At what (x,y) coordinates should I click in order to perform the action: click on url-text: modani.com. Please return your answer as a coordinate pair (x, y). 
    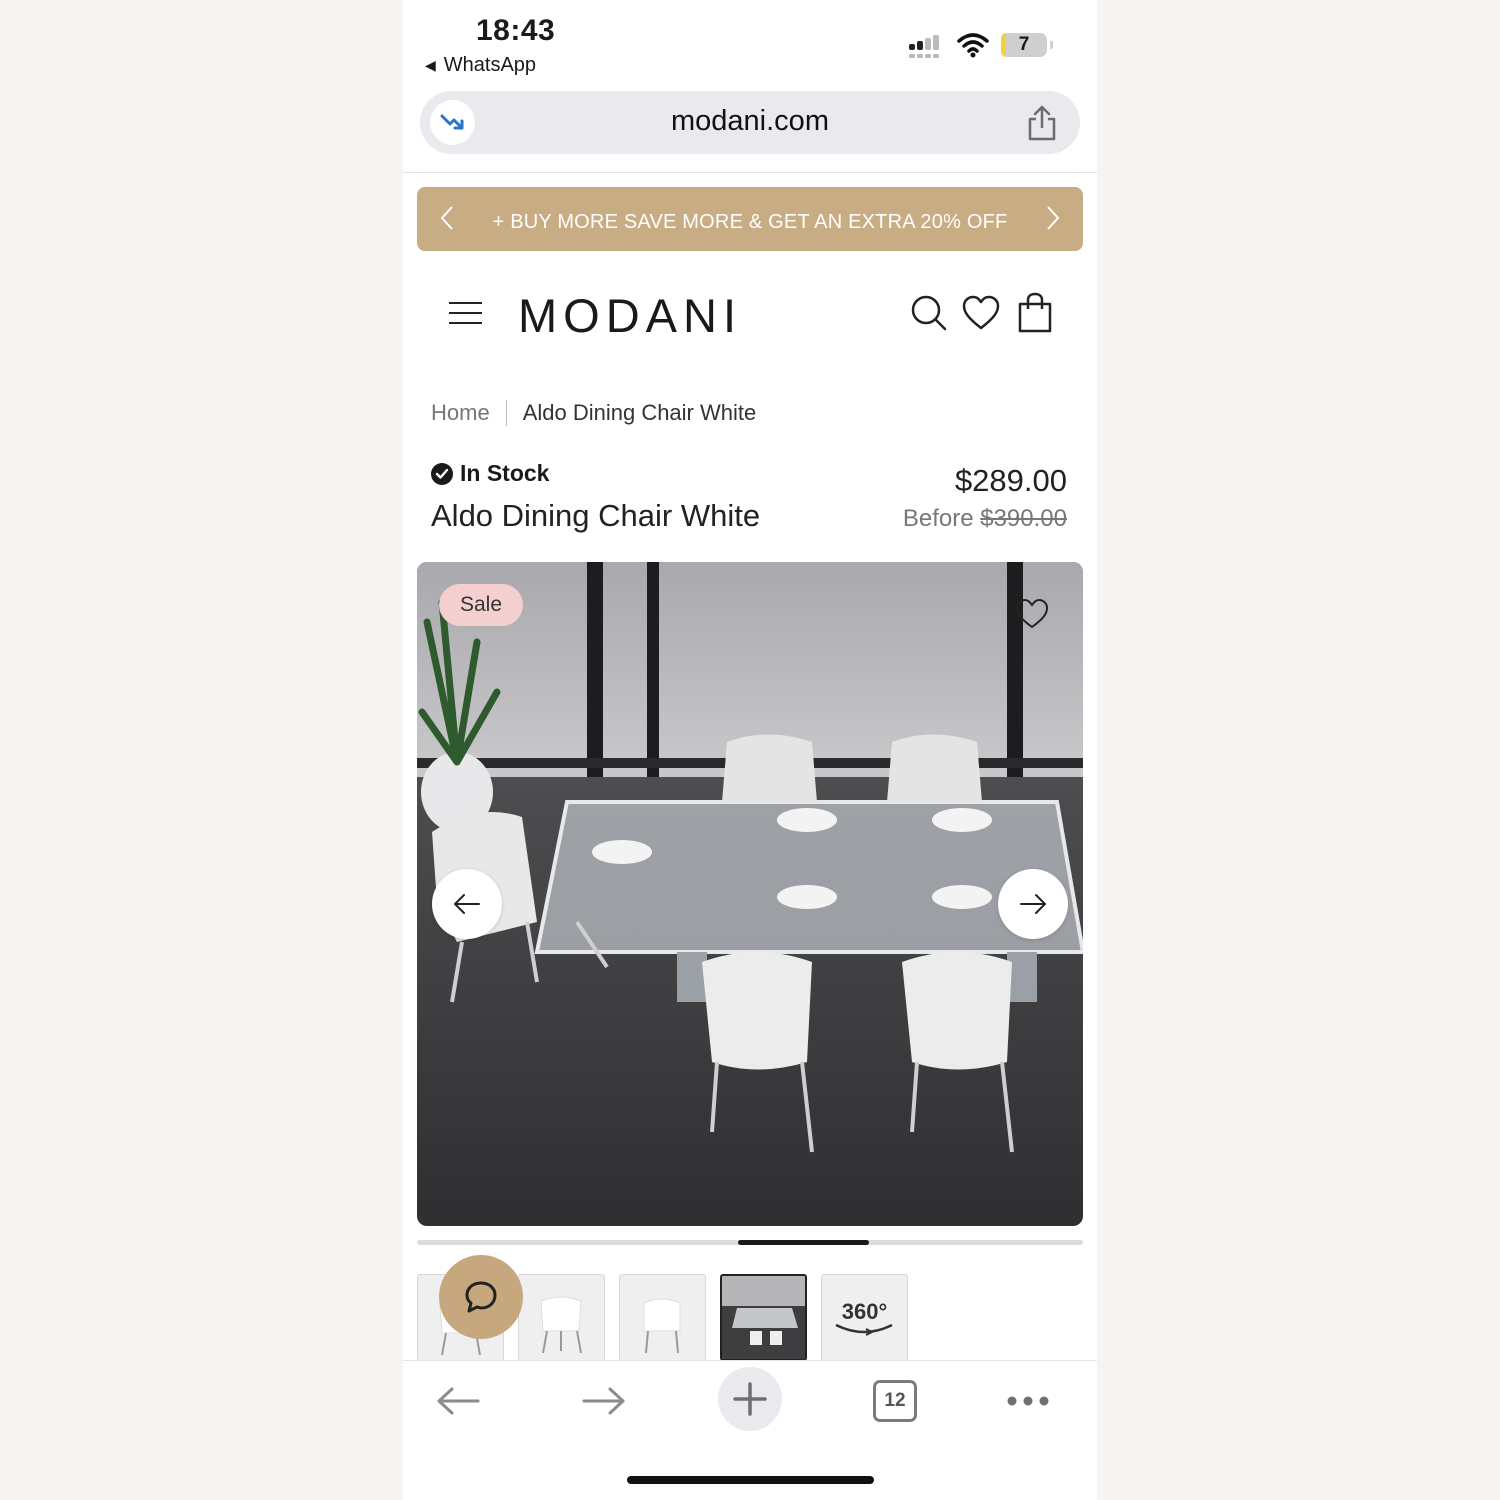
    Looking at the image, I should click on (750, 121).